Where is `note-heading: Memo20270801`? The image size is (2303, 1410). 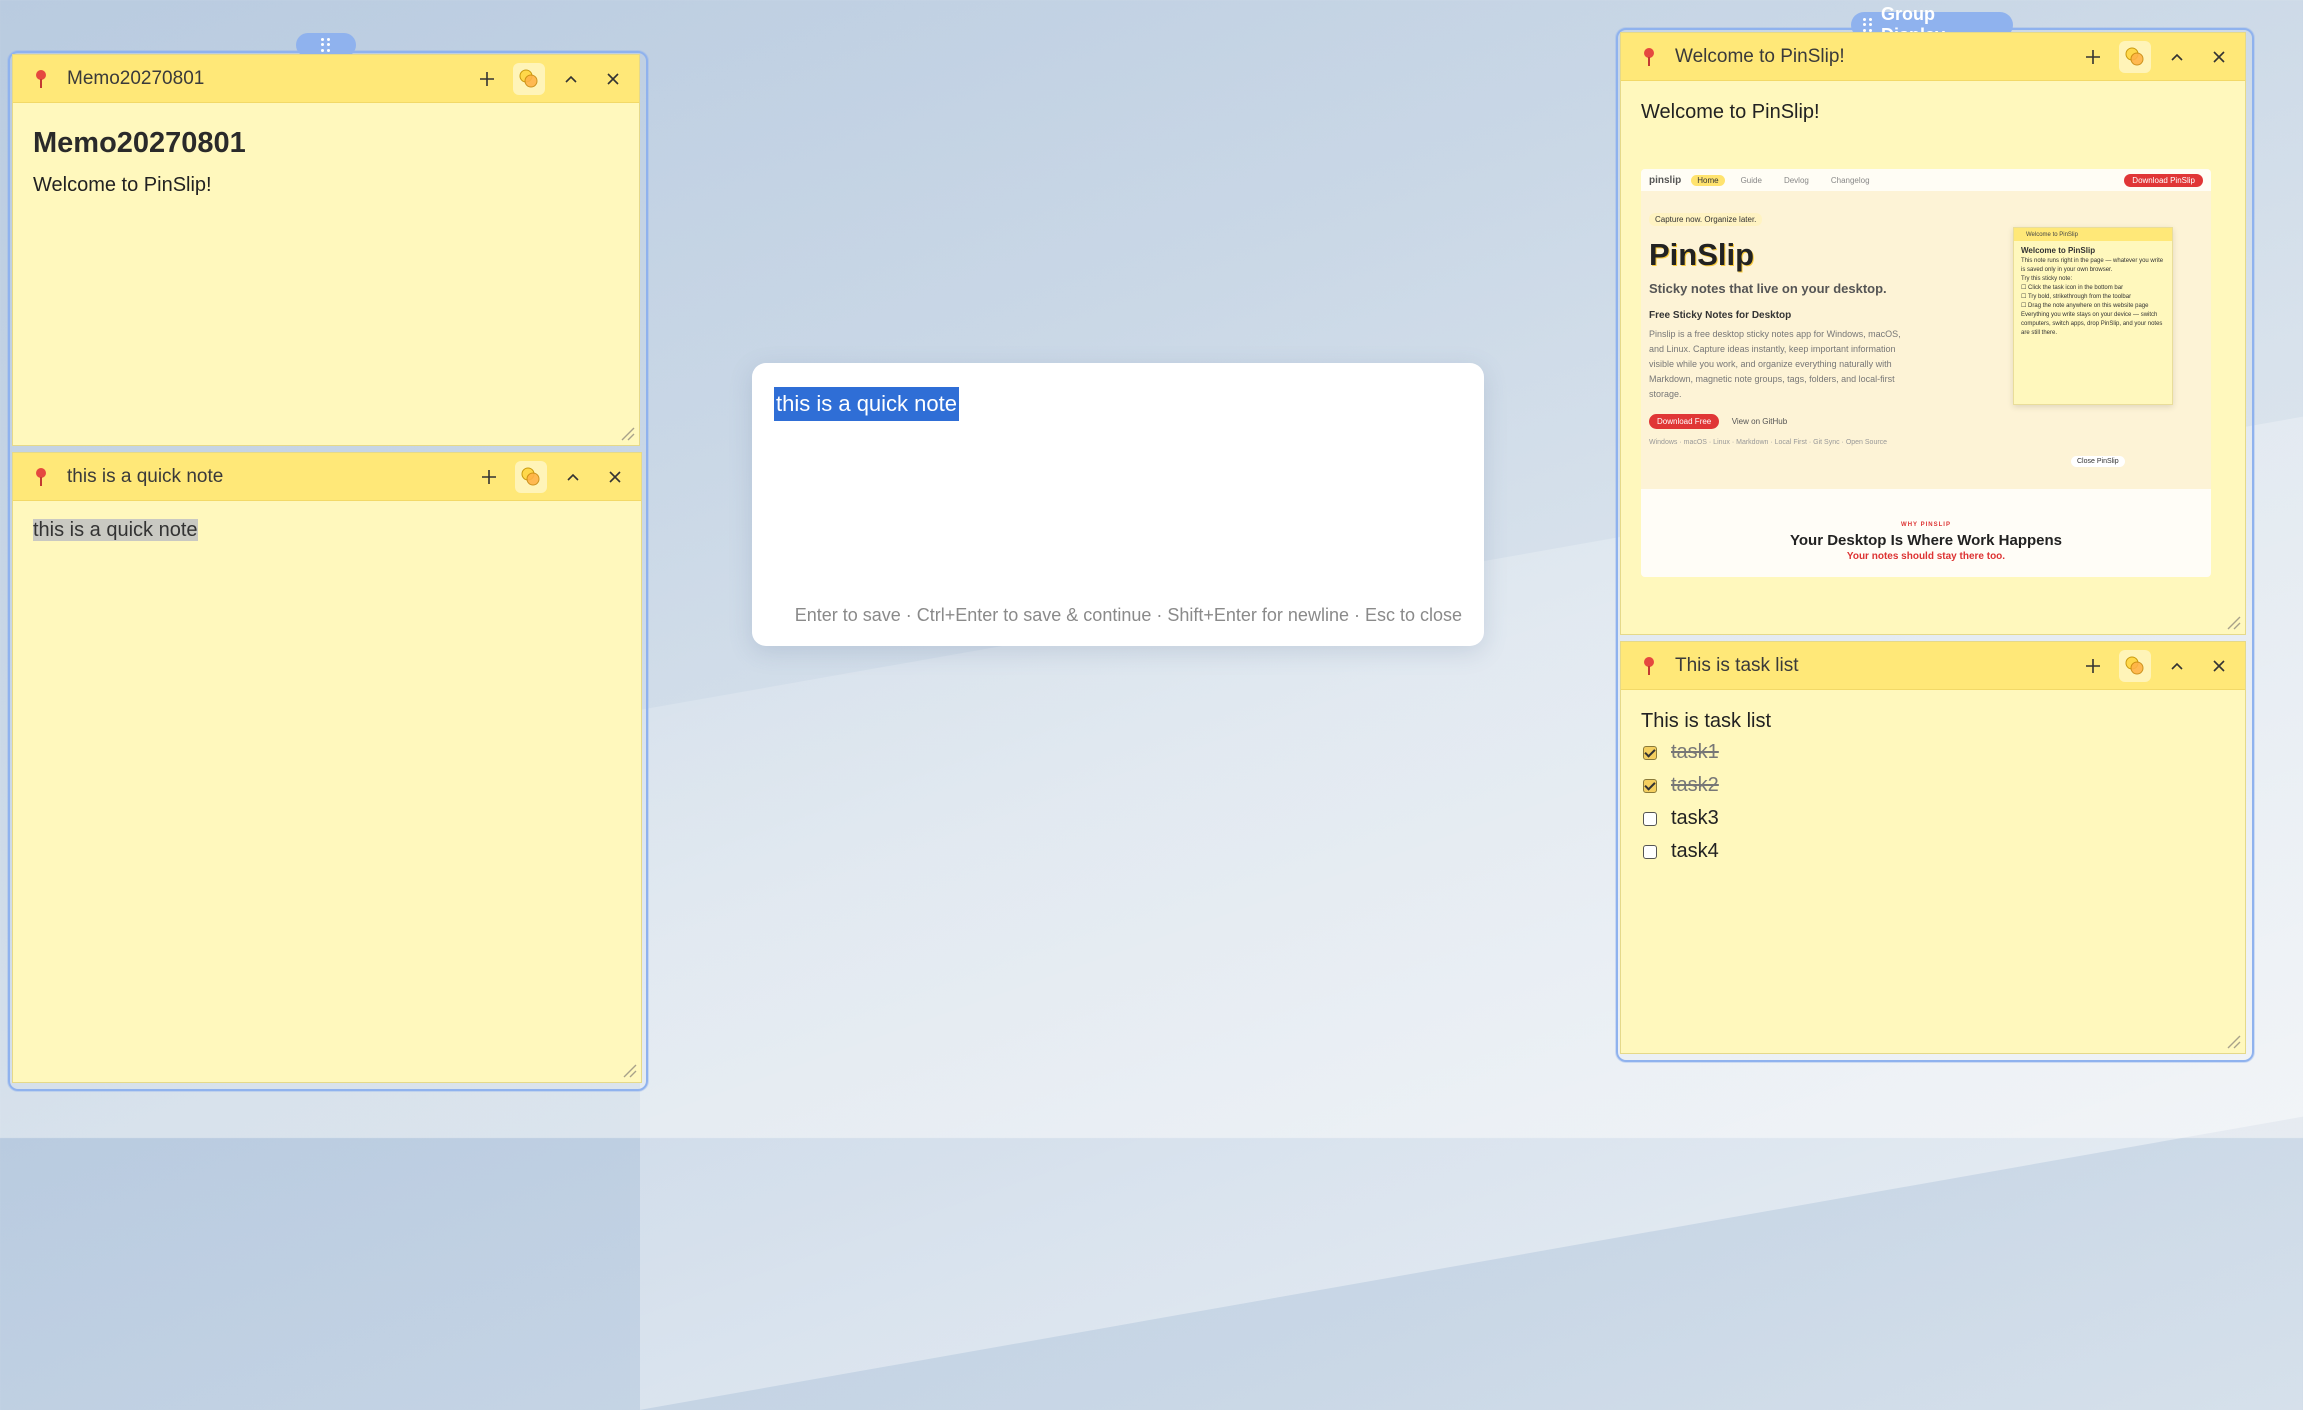
note-heading: Memo20270801 is located at coordinates (139, 143).